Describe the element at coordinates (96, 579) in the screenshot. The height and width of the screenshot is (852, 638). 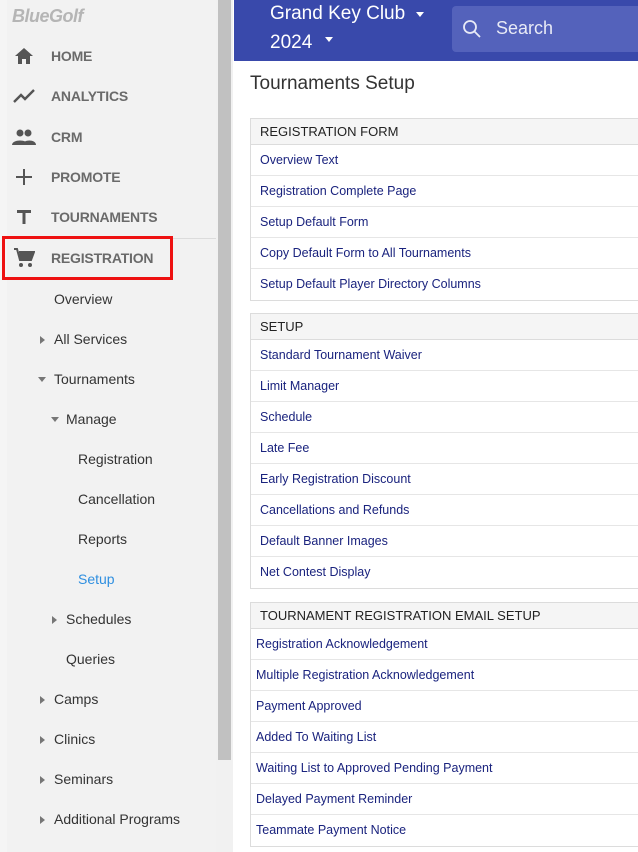
I see `sub-item-setup: Setup` at that location.